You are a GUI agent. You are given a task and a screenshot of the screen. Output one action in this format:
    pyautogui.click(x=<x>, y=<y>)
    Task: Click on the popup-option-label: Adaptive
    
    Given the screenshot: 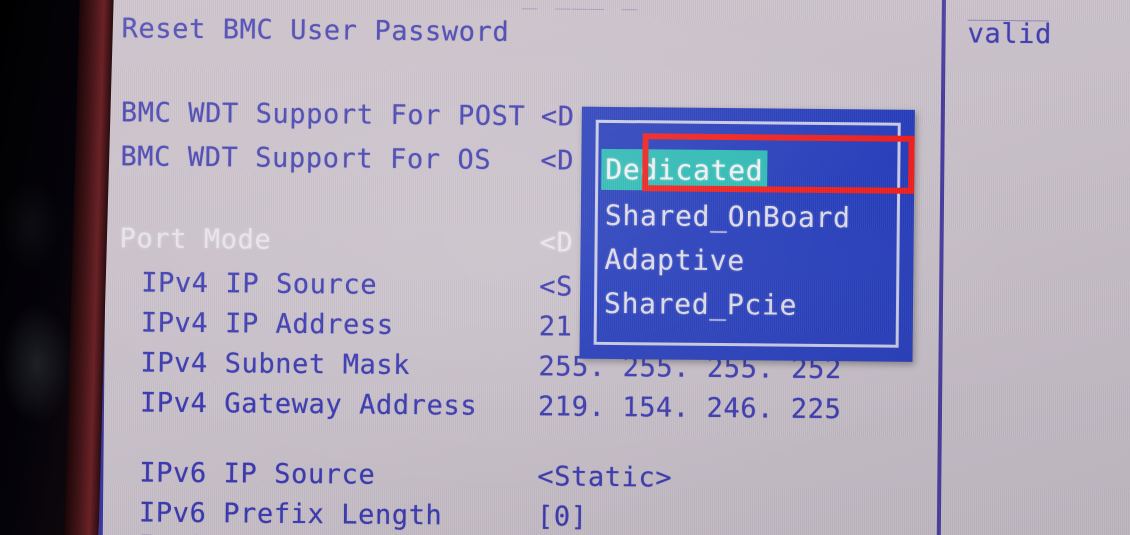 What is the action you would take?
    pyautogui.click(x=675, y=260)
    